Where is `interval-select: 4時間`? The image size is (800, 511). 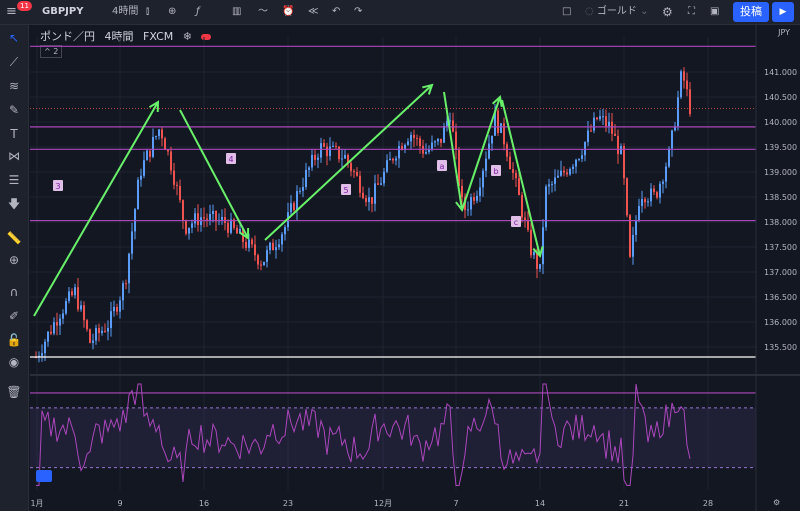
interval-select: 4時間 is located at coordinates (125, 12).